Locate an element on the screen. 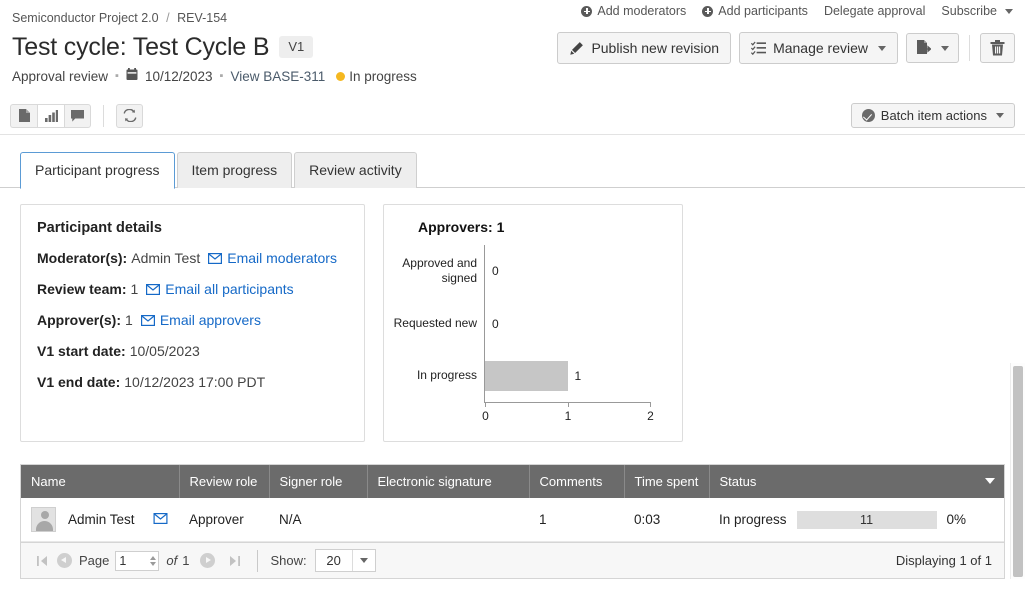 The height and width of the screenshot is (598, 1025). trash-icon is located at coordinates (997, 48).